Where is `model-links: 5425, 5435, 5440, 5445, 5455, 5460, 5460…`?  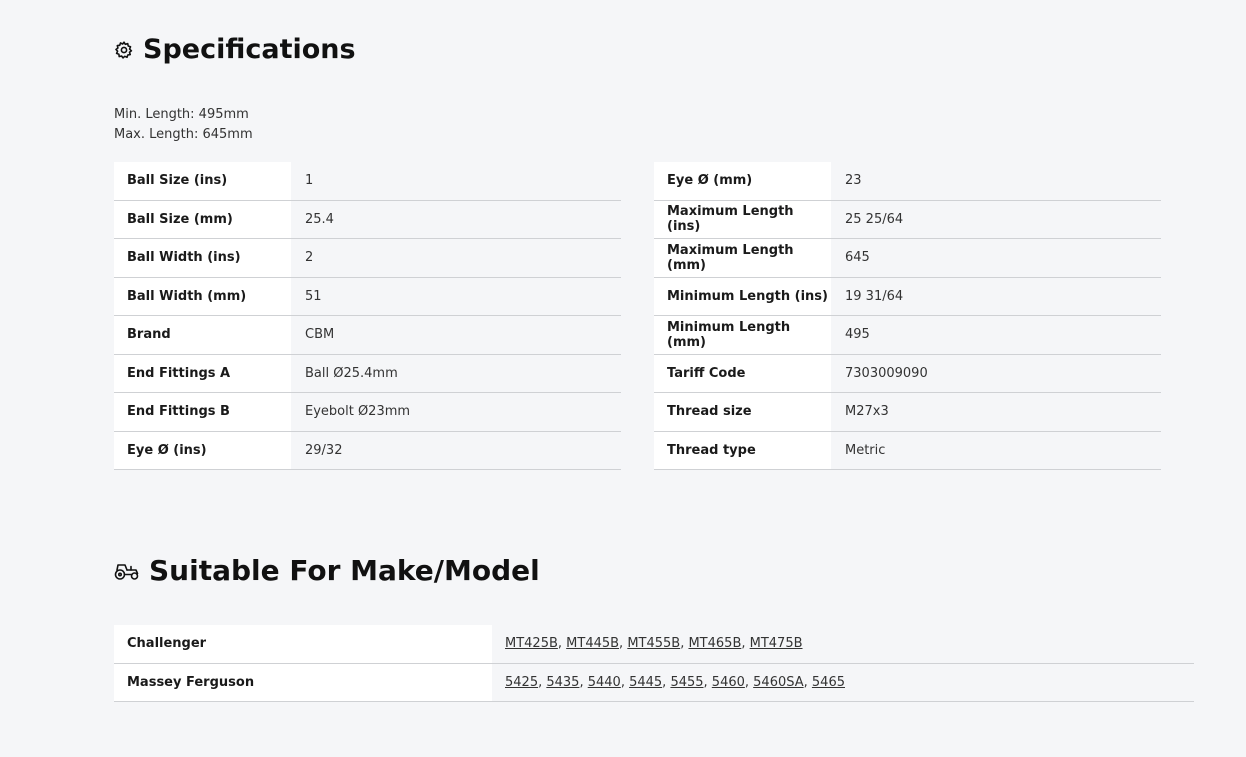
model-links: 5425, 5435, 5440, 5445, 5455, 5460, 5460… is located at coordinates (675, 682).